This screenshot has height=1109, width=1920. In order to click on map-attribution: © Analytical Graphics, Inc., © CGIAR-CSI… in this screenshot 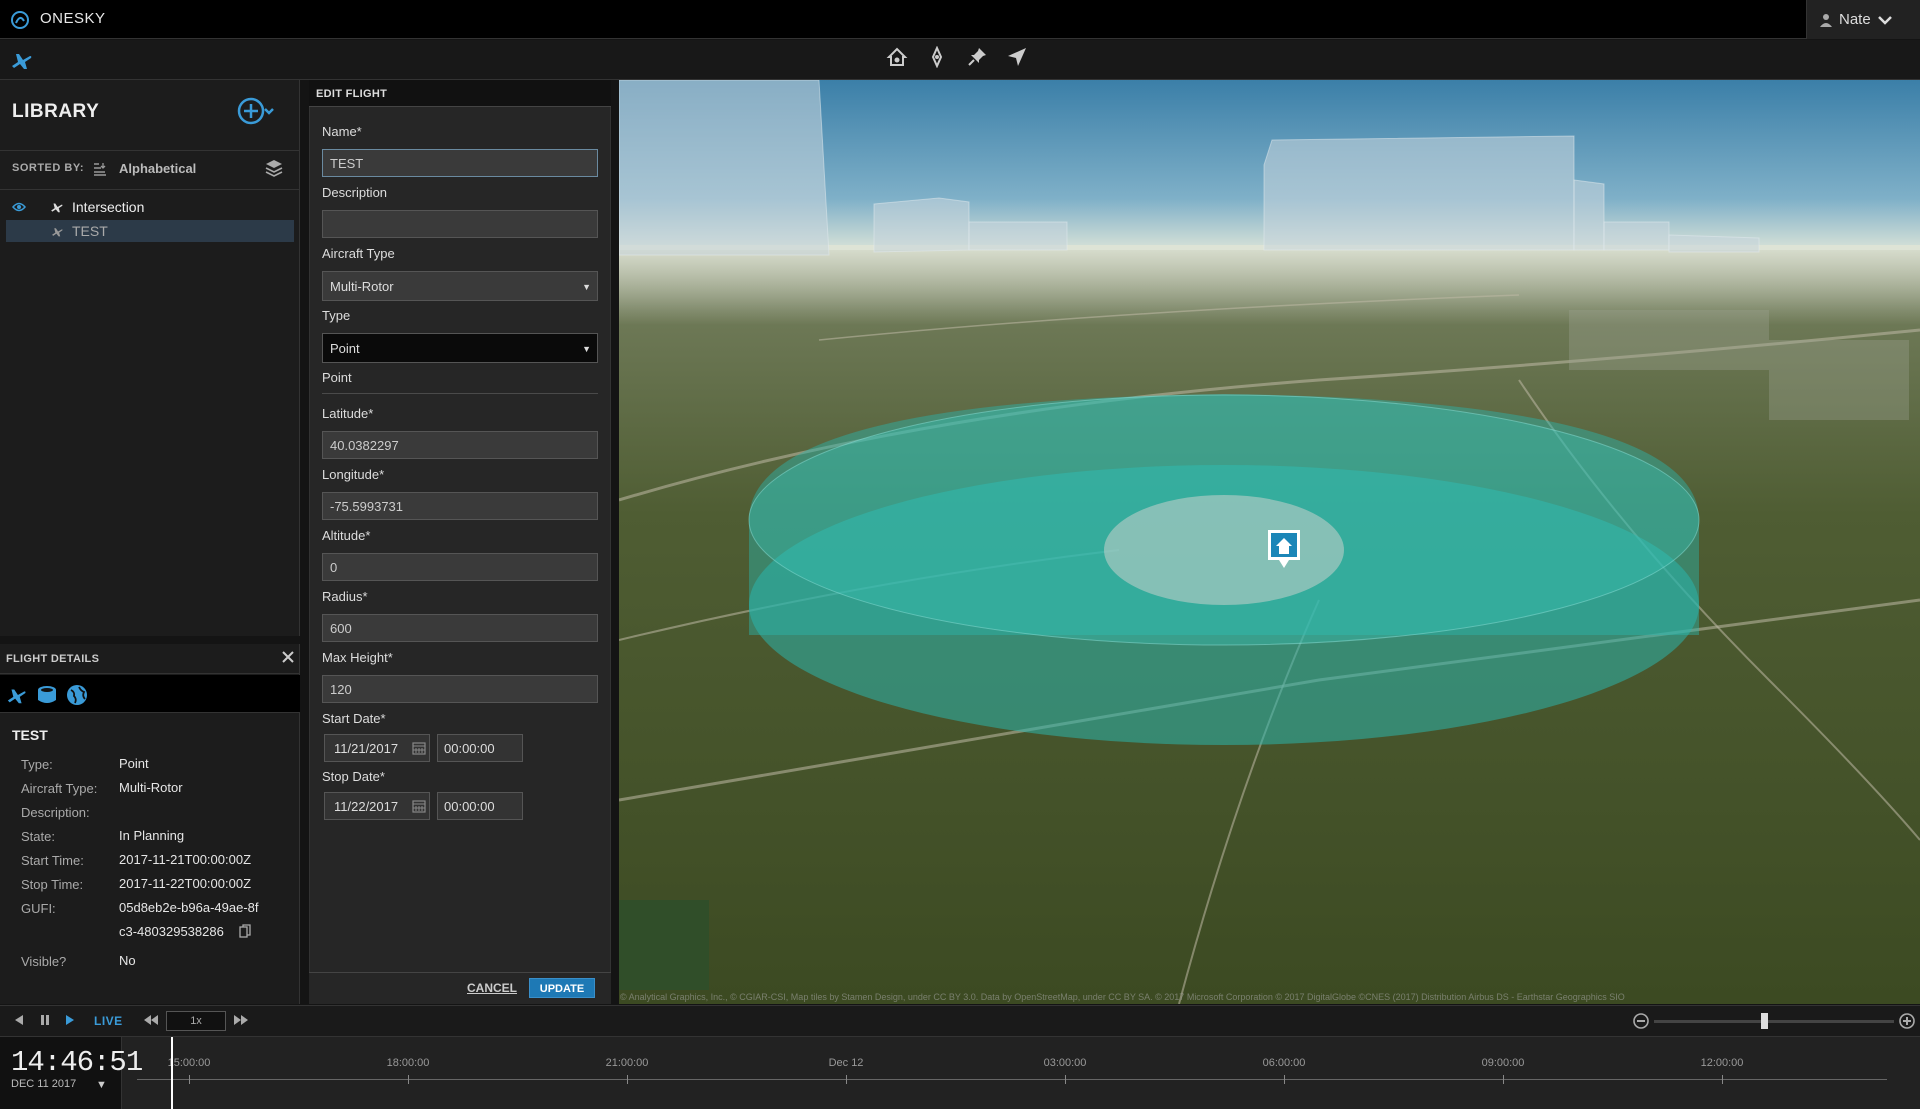, I will do `click(1122, 997)`.